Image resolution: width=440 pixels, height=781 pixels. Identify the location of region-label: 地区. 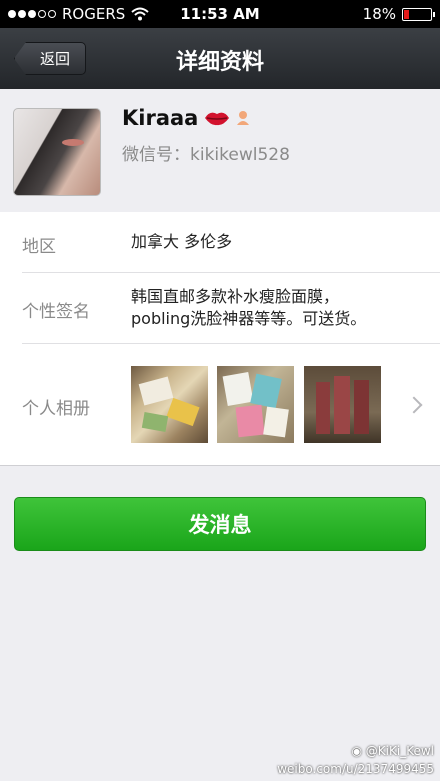
(39, 247).